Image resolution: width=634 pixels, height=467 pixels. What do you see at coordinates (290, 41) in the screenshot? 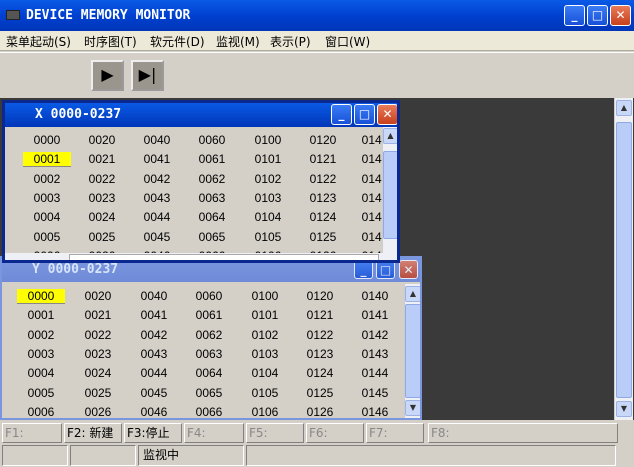
I see `menu-display: 表示(P)` at bounding box center [290, 41].